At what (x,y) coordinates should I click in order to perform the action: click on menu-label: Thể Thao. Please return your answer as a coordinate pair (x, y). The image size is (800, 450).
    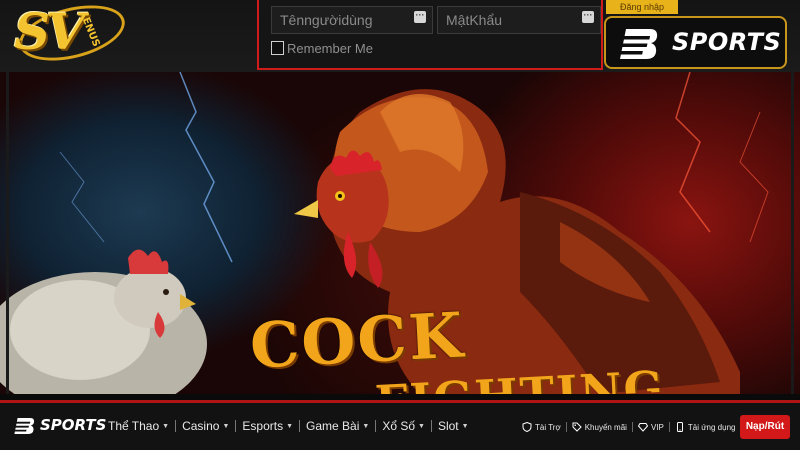
    Looking at the image, I should click on (134, 426).